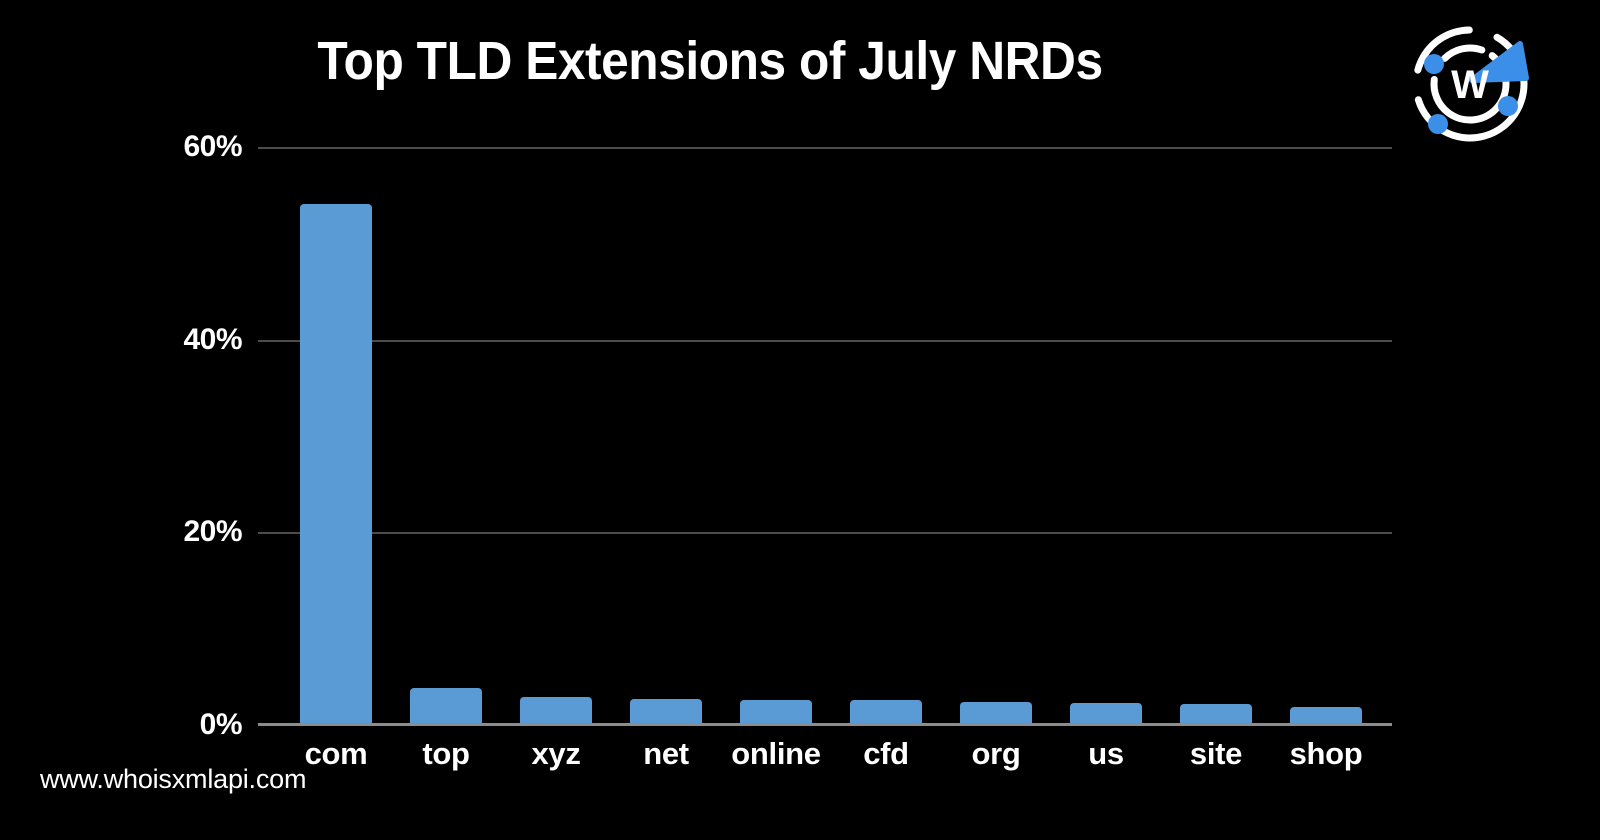 The image size is (1600, 840). I want to click on footer-url: www.whoisxmlapi.com, so click(173, 779).